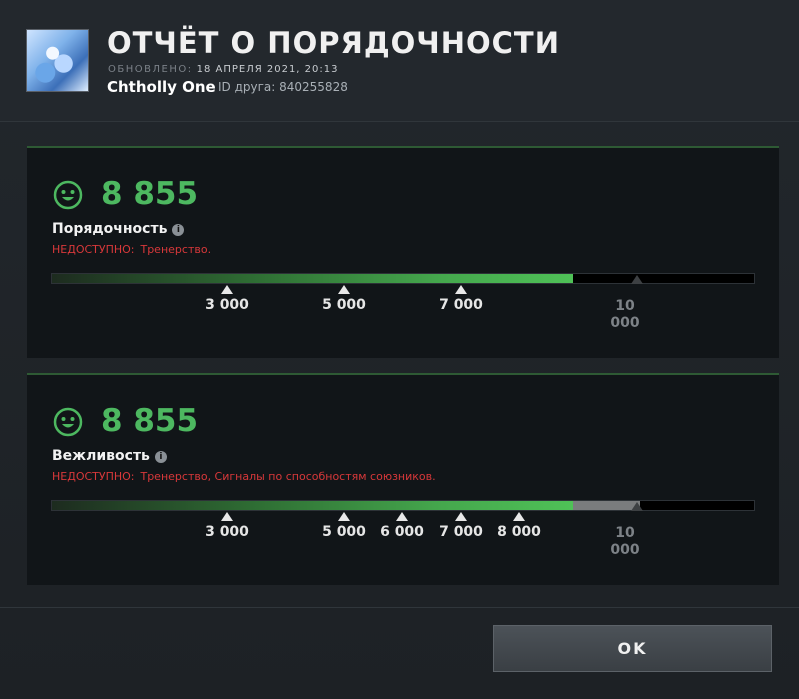  What do you see at coordinates (461, 305) in the screenshot?
I see `tick-label: 7 000` at bounding box center [461, 305].